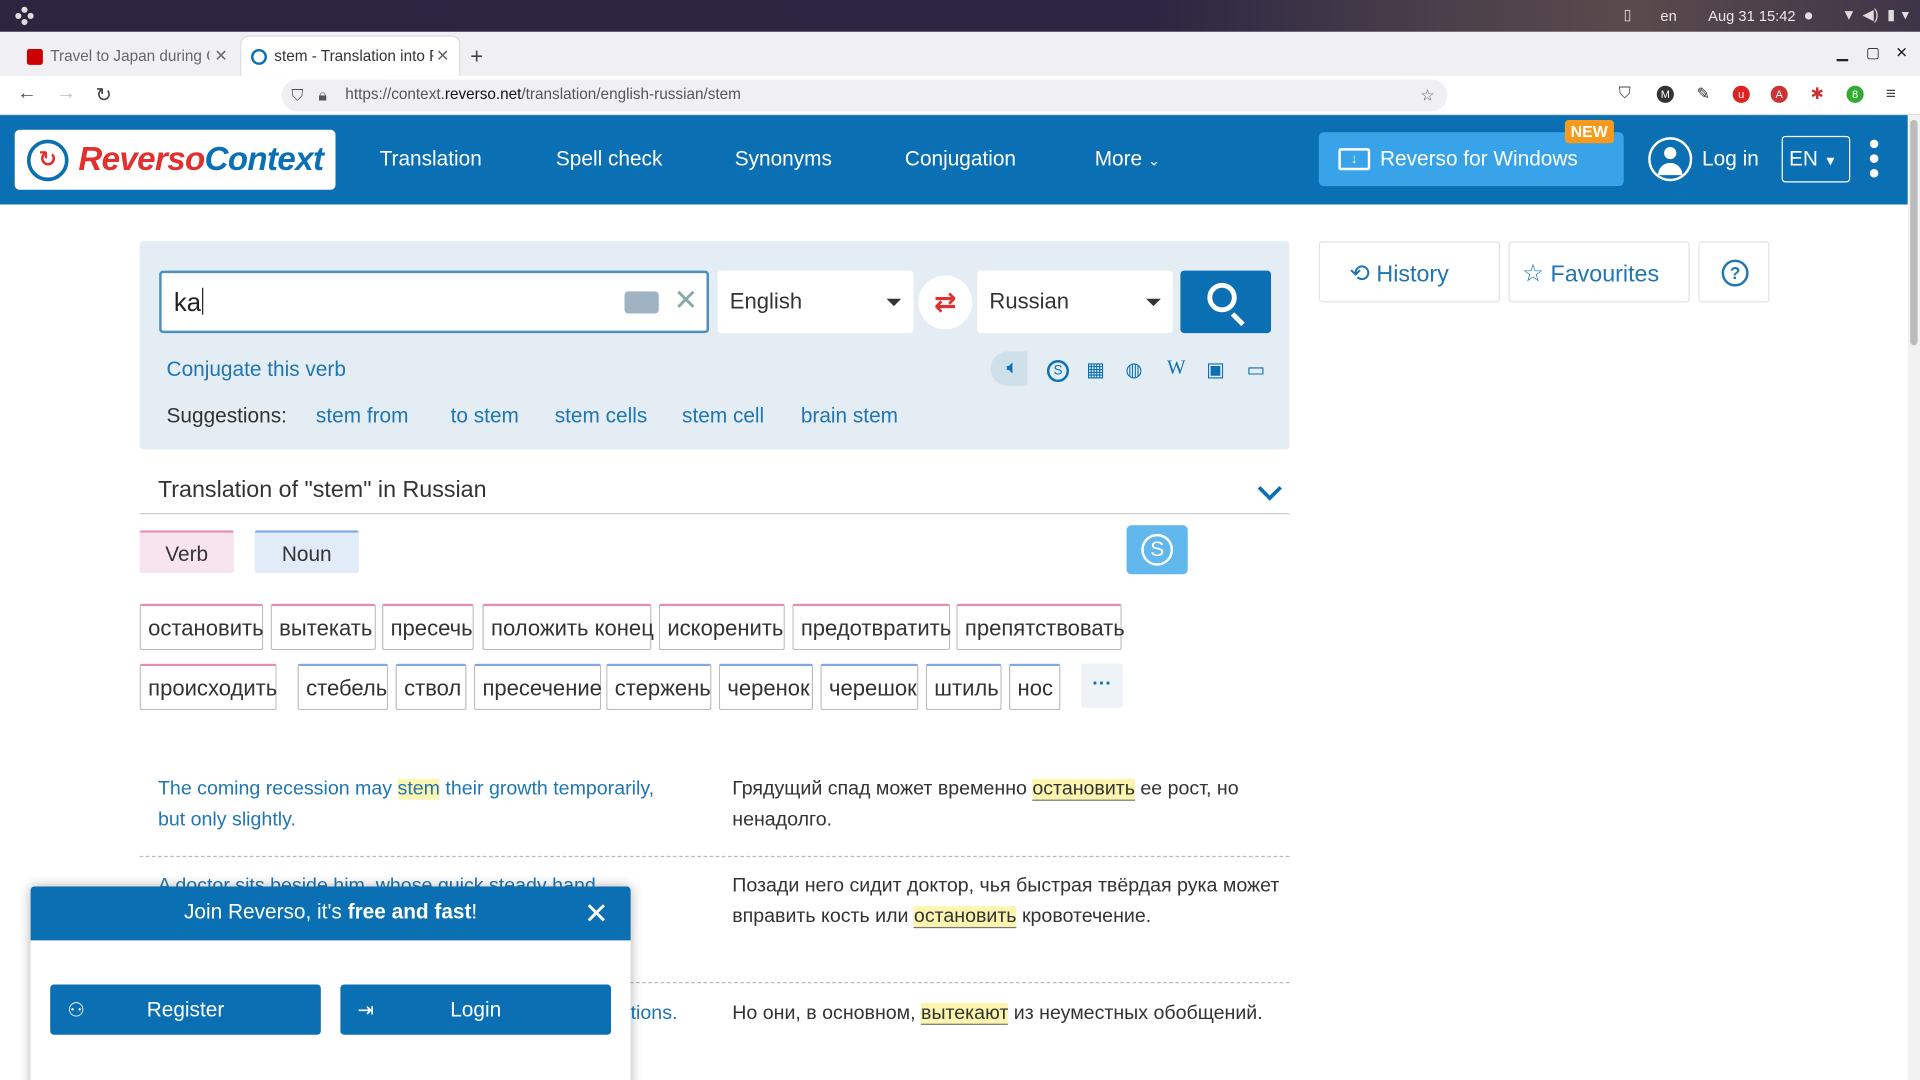 The height and width of the screenshot is (1080, 1920). I want to click on tab-reverso-stem: stem - Translation into R ✕, so click(350, 56).